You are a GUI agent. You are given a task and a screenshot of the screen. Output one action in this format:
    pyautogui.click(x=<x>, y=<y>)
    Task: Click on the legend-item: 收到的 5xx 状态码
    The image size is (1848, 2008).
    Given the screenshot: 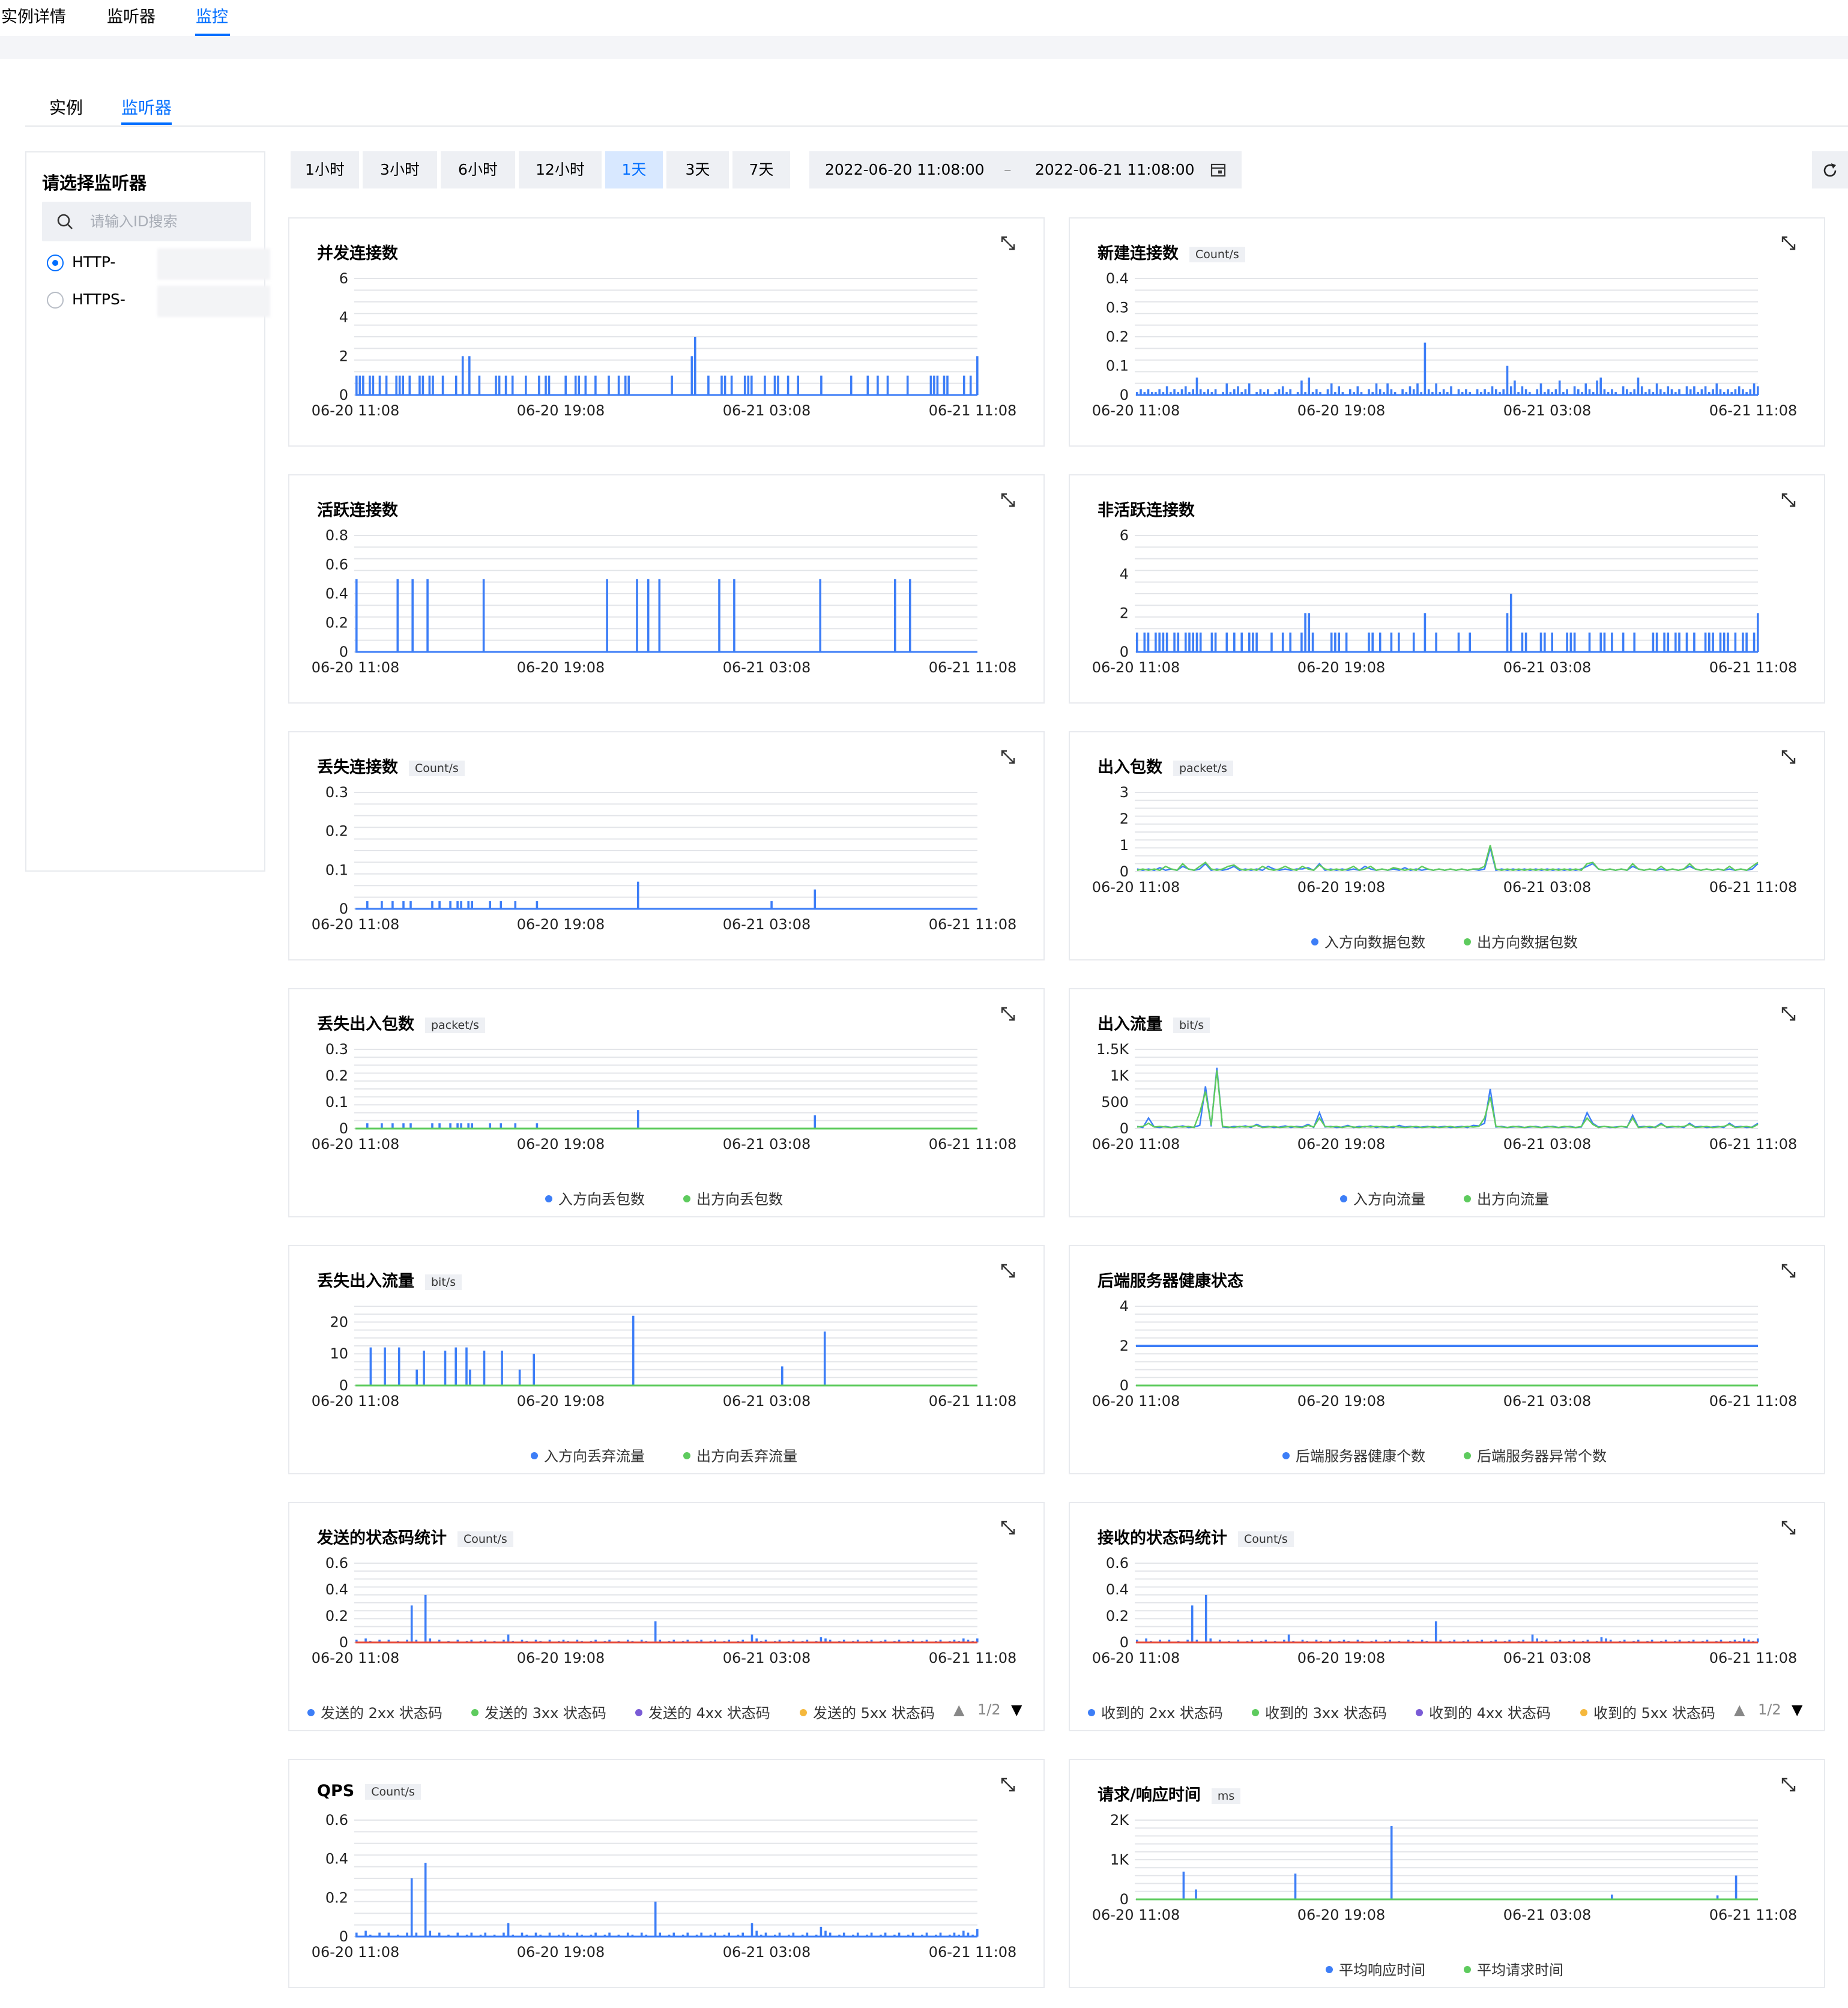 What is the action you would take?
    pyautogui.click(x=1647, y=1711)
    